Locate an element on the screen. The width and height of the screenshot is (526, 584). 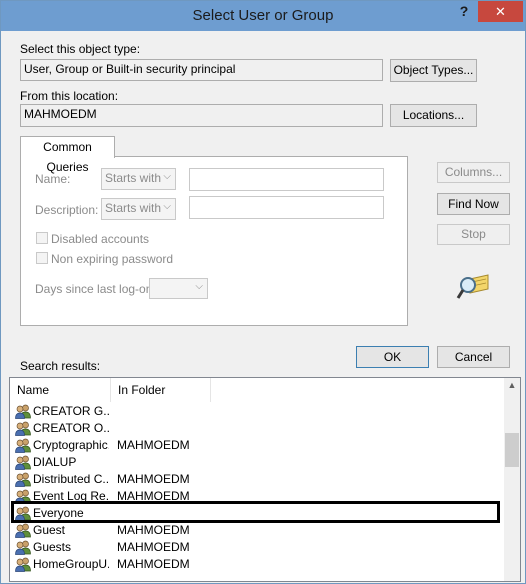
row-name: Guests is located at coordinates (52, 547).